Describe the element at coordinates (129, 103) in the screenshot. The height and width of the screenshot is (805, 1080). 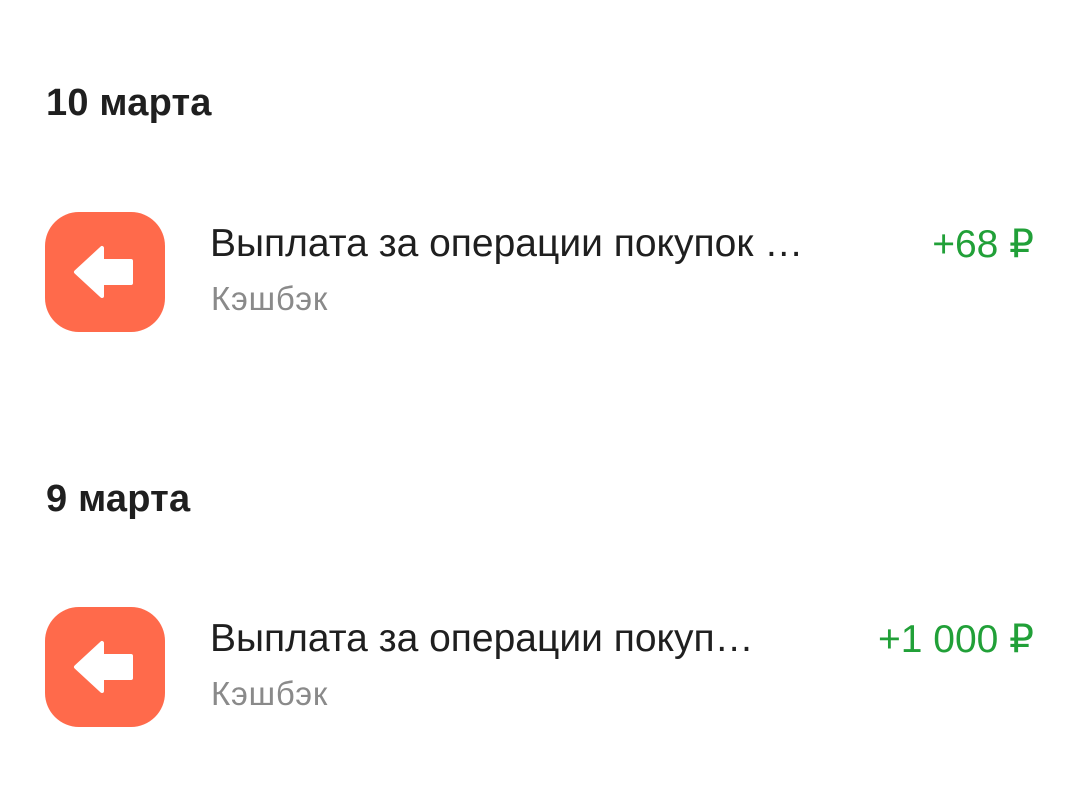
I see `date-header: 10 марта` at that location.